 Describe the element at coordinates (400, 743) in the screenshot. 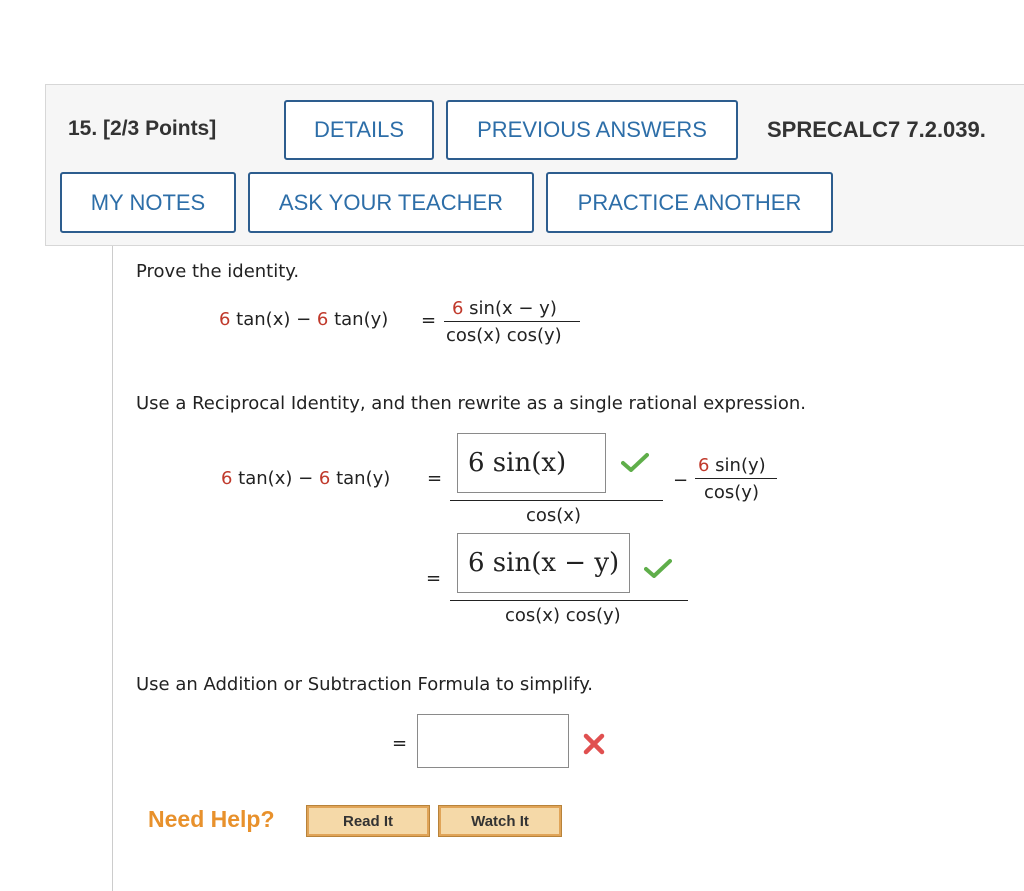

I see `step2-equals: =` at that location.